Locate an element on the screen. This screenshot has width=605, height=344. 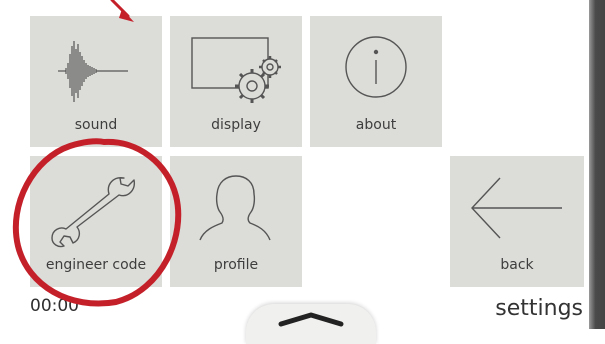
tile-profile-label: profile is located at coordinates (236, 265).